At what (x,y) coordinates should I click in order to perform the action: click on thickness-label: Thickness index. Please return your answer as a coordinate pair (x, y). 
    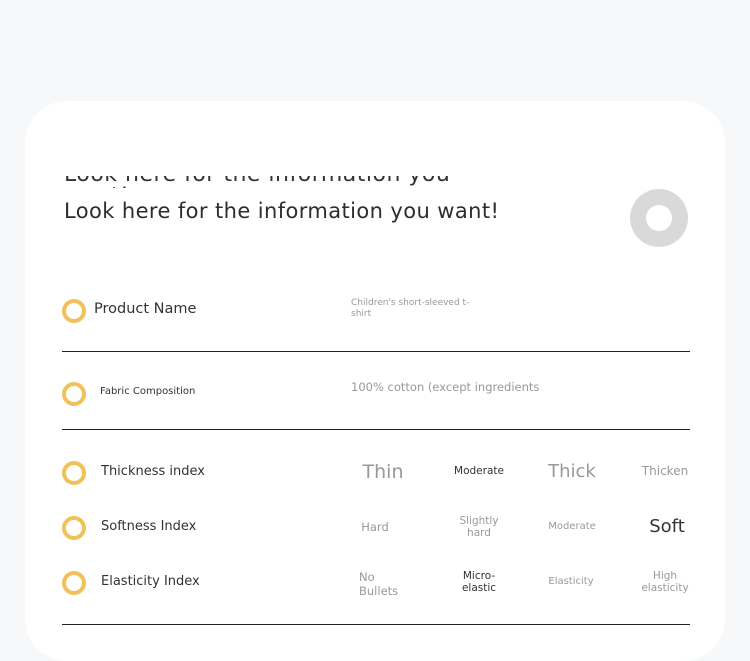
    Looking at the image, I should click on (153, 471).